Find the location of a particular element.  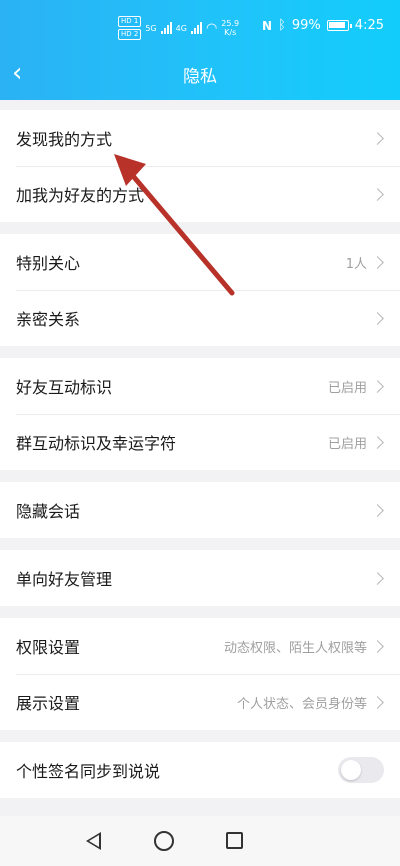

row-label: 展示设置 is located at coordinates (48, 703).